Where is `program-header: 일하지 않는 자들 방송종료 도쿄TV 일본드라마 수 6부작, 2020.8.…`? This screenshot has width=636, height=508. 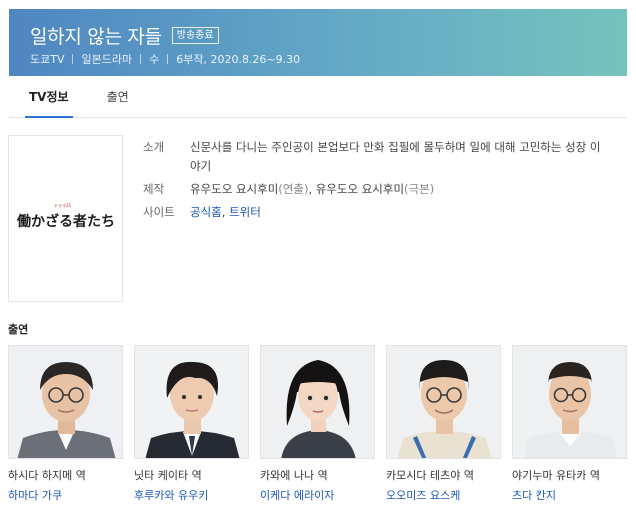
program-header: 일하지 않는 자들 방송종료 도쿄TV 일본드라마 수 6부작, 2020.8.… is located at coordinates (318, 42).